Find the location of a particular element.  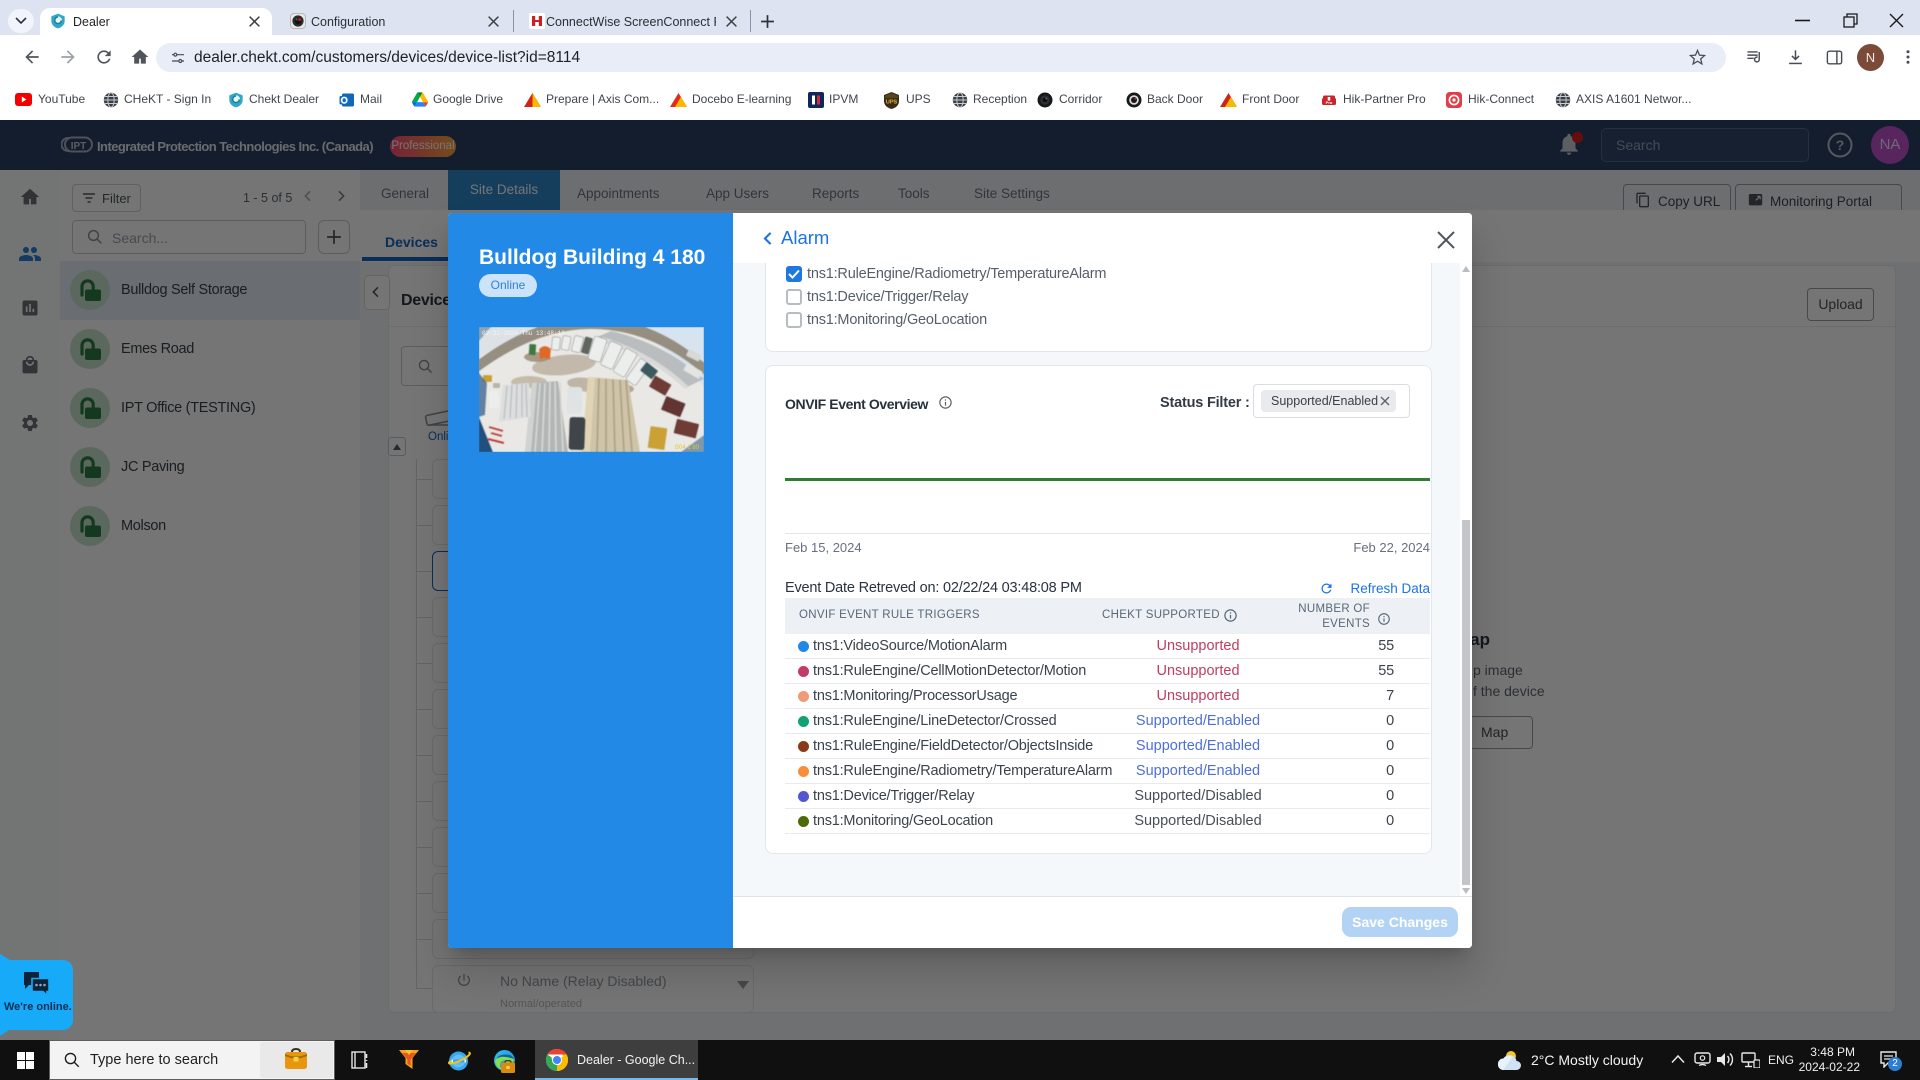

svg-text: UPS is located at coordinates (892, 103).